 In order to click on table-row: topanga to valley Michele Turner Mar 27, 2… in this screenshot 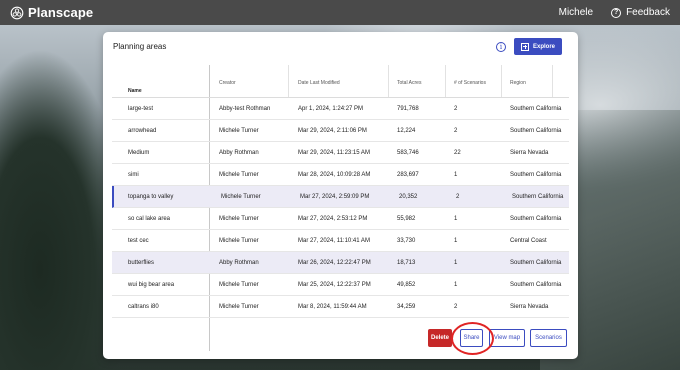, I will do `click(340, 197)`.